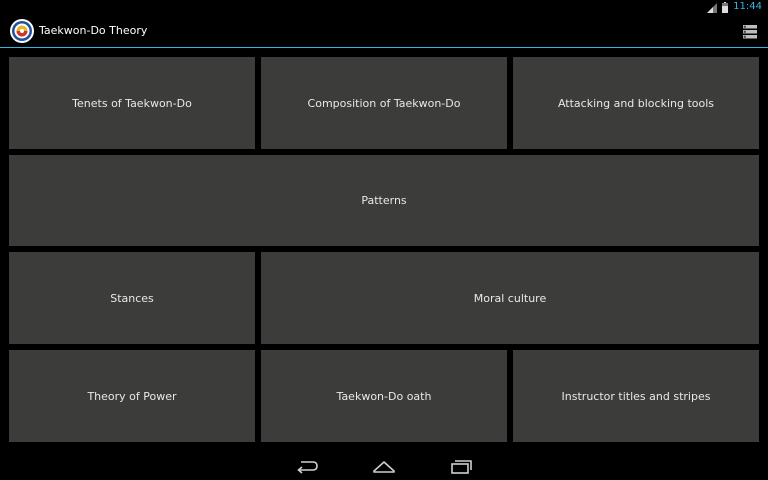 Image resolution: width=768 pixels, height=480 pixels. I want to click on tile-attacking-blocking-tools: Attacking and blocking tools, so click(636, 103).